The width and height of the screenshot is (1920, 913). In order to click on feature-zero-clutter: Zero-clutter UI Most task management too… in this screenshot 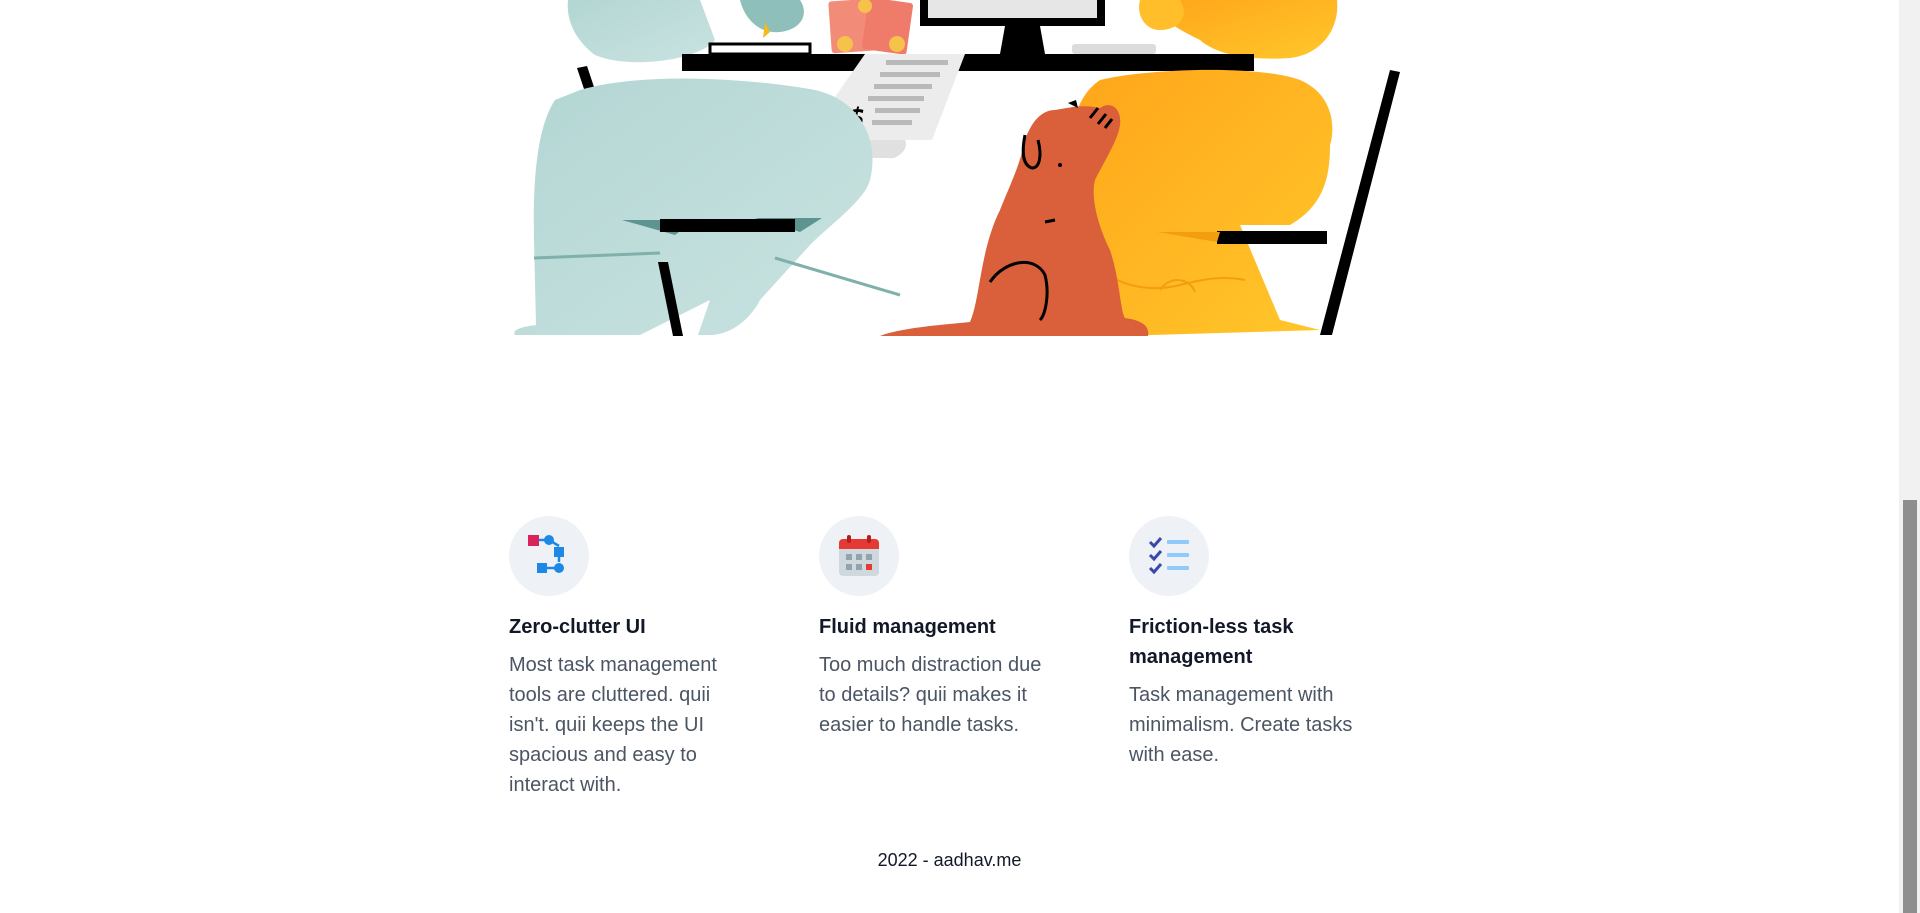, I will do `click(629, 658)`.